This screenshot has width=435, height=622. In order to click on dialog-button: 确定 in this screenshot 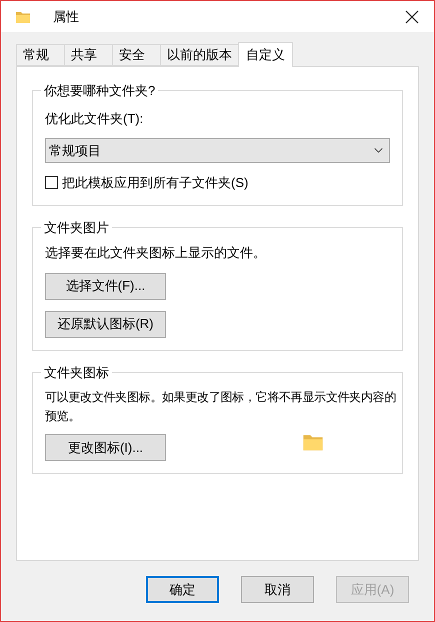, I will do `click(182, 589)`.